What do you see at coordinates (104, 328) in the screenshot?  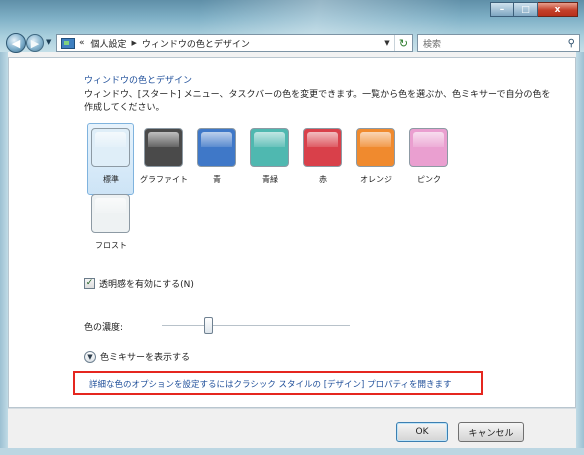 I see `intensity-label: 色の濃度:` at bounding box center [104, 328].